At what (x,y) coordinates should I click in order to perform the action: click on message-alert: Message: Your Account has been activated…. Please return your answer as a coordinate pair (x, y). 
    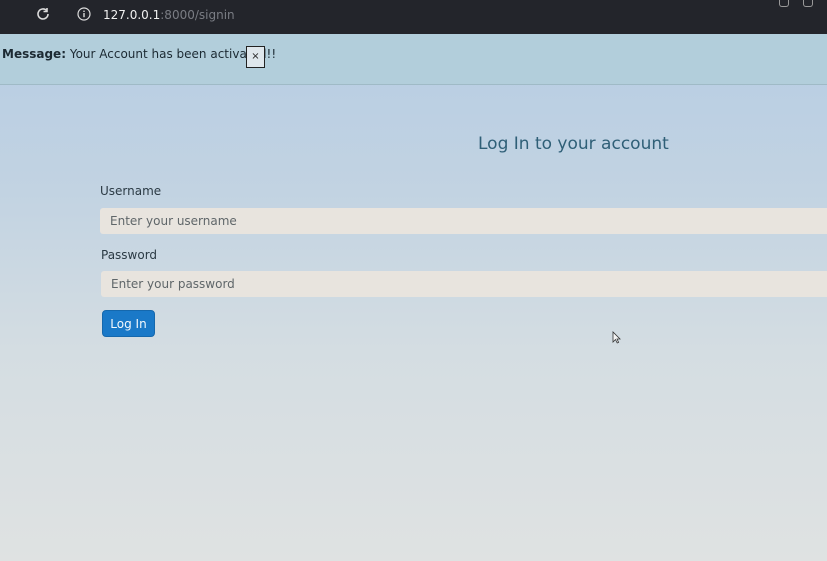
    Looking at the image, I should click on (413, 59).